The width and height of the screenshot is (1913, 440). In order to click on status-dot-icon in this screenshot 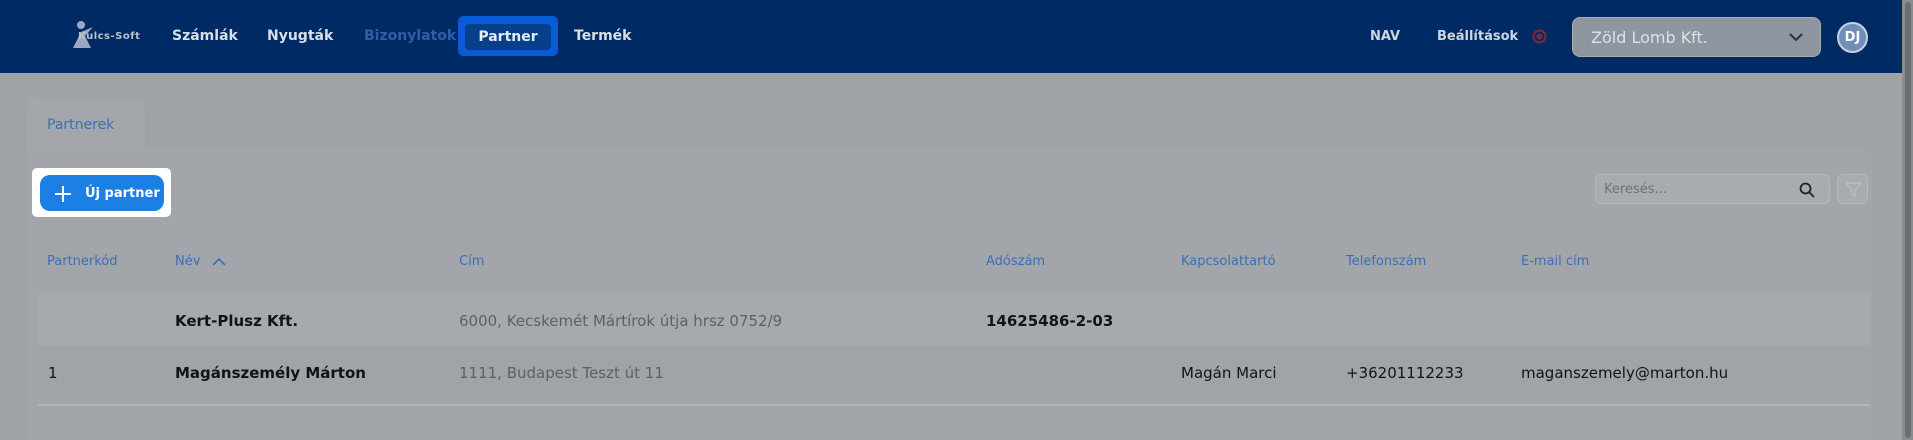, I will do `click(1539, 36)`.